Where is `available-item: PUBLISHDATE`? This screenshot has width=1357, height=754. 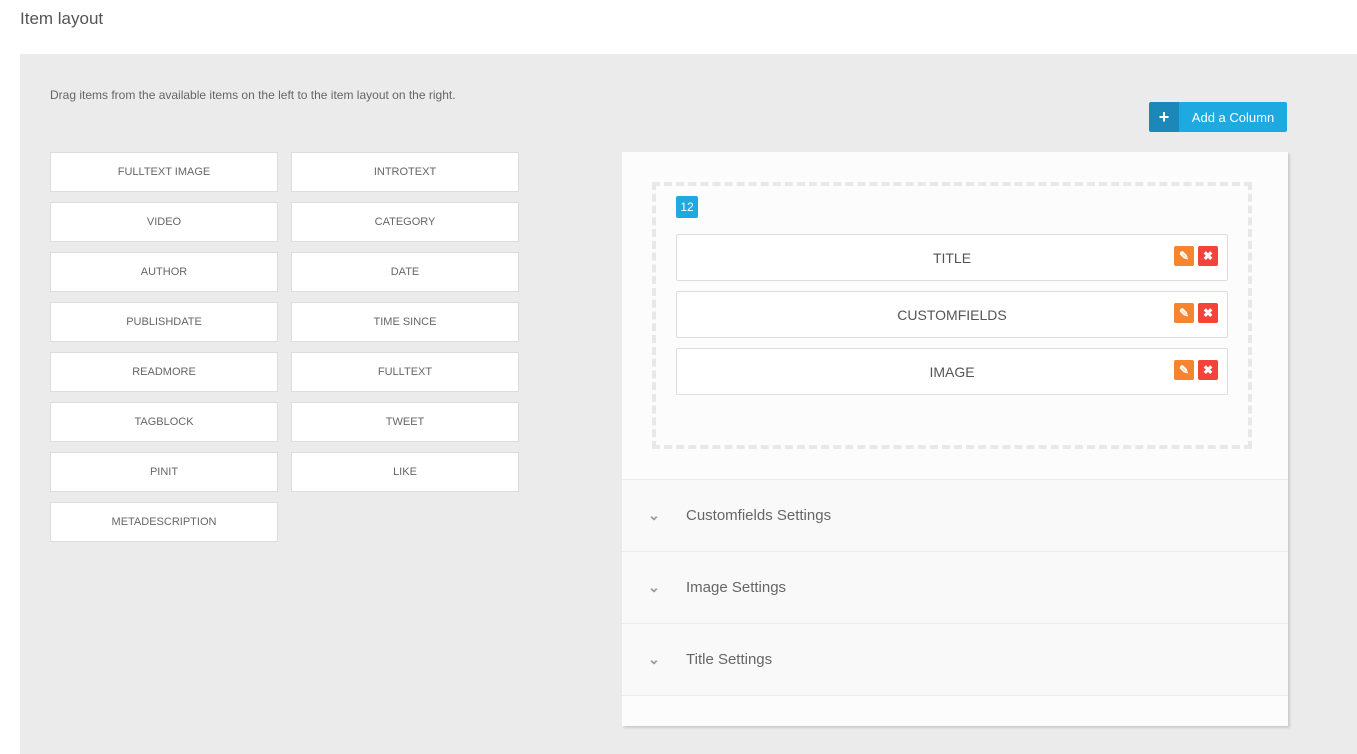 available-item: PUBLISHDATE is located at coordinates (164, 322).